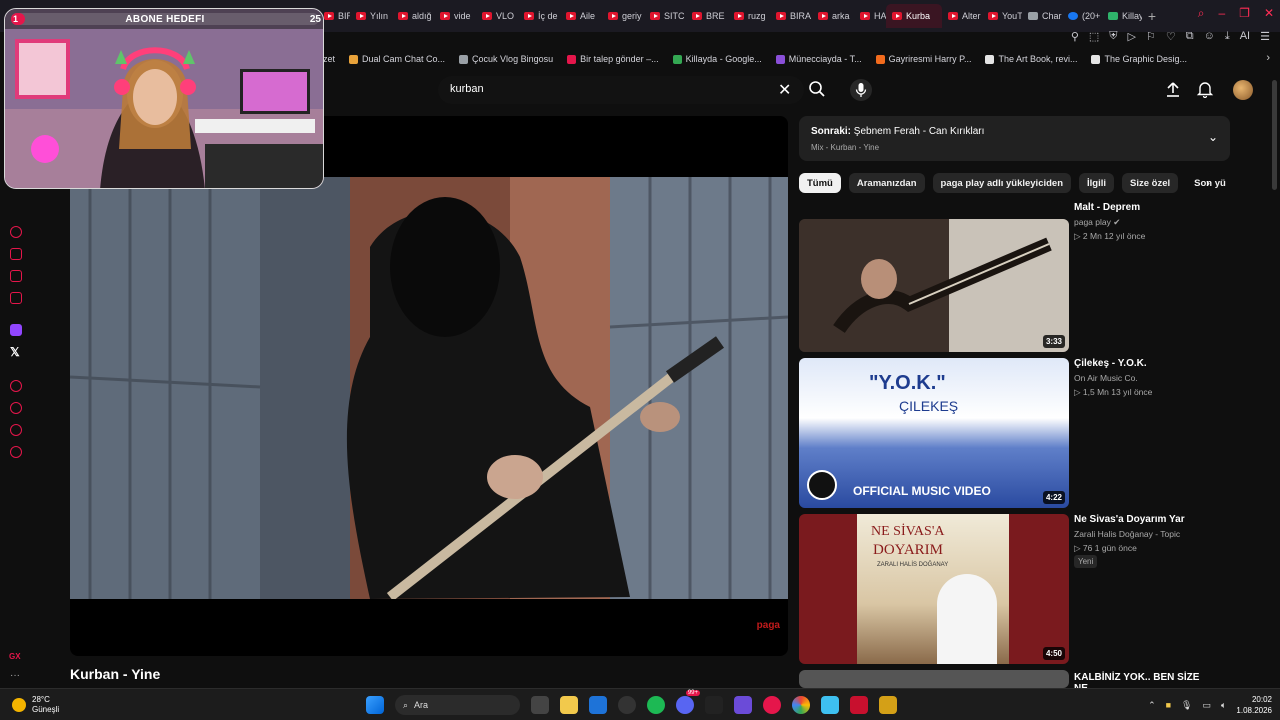 This screenshot has width=1280, height=720. What do you see at coordinates (749, 16) in the screenshot?
I see `browser-tab: ruzg` at bounding box center [749, 16].